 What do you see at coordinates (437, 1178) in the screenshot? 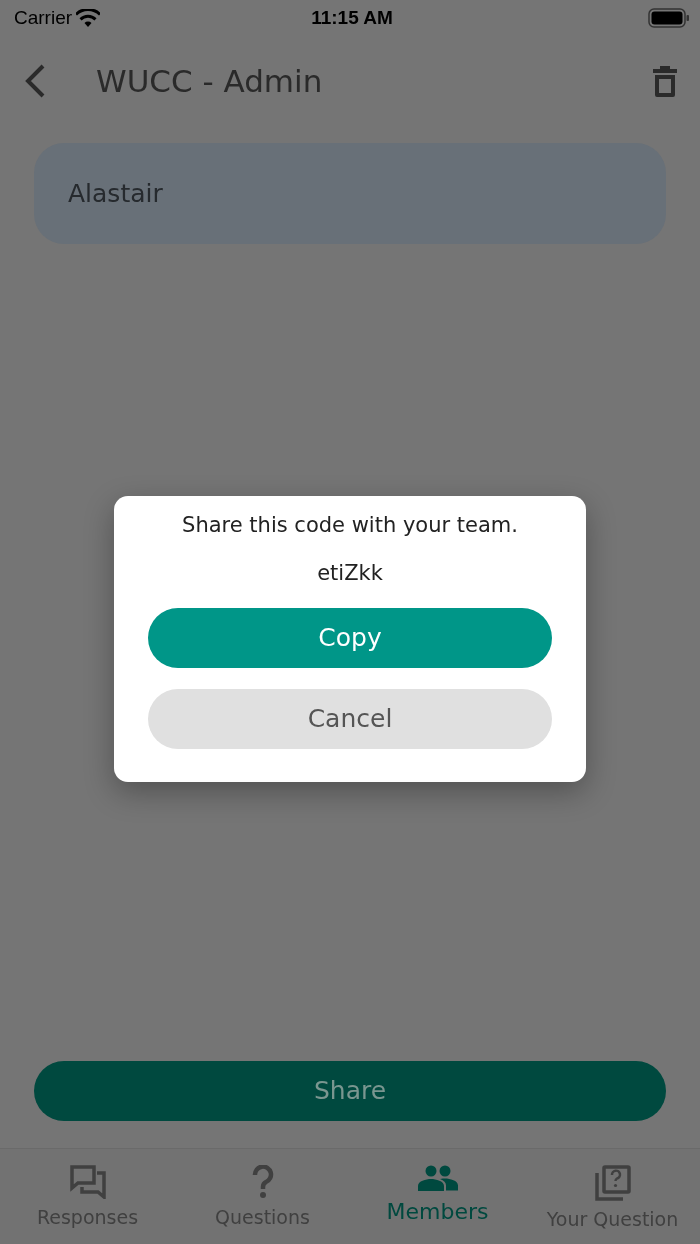
I see `people-icon` at bounding box center [437, 1178].